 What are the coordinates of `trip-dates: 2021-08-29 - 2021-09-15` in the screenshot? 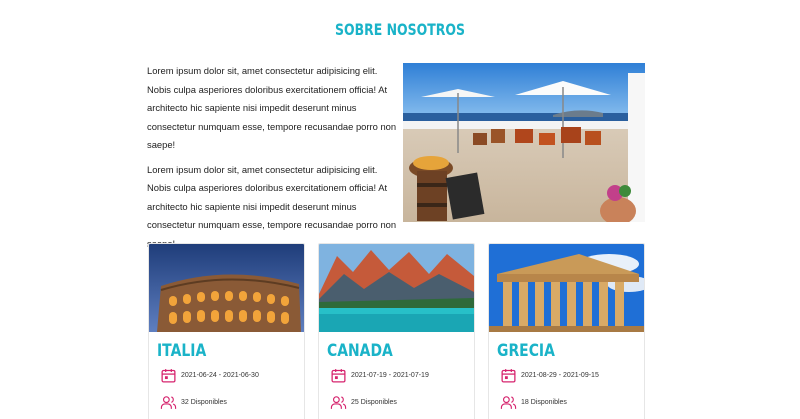 It's located at (549, 375).